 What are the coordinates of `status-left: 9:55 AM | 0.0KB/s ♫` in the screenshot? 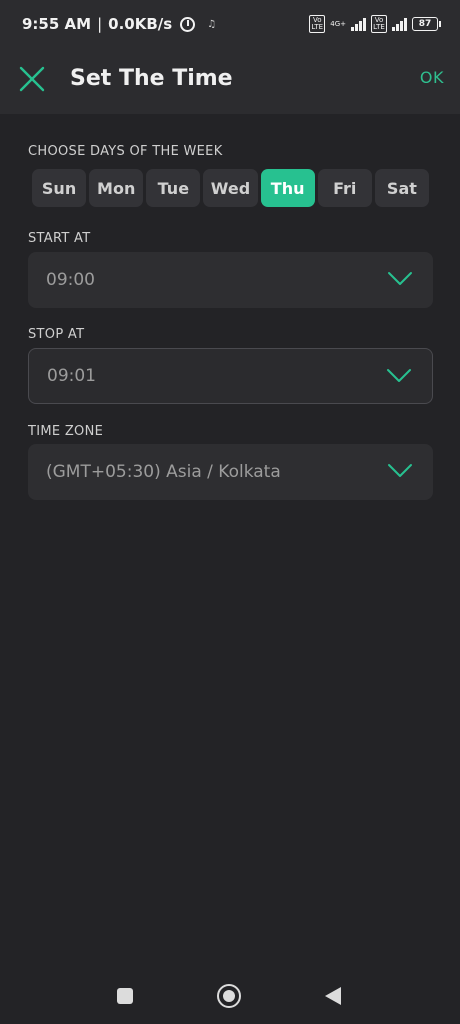 It's located at (119, 24).